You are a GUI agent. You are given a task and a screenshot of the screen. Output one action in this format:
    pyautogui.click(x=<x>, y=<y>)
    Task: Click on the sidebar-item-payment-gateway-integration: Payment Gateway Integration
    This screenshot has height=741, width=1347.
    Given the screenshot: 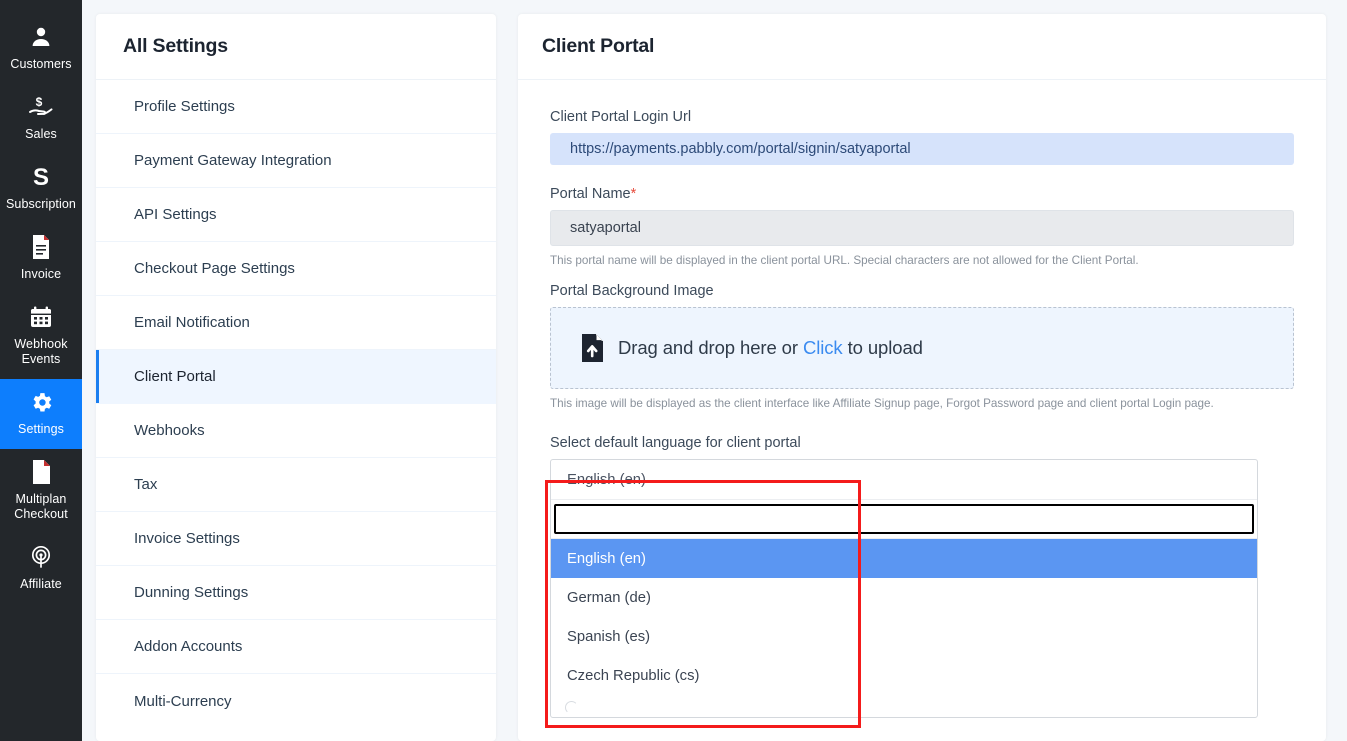 What is the action you would take?
    pyautogui.click(x=296, y=161)
    